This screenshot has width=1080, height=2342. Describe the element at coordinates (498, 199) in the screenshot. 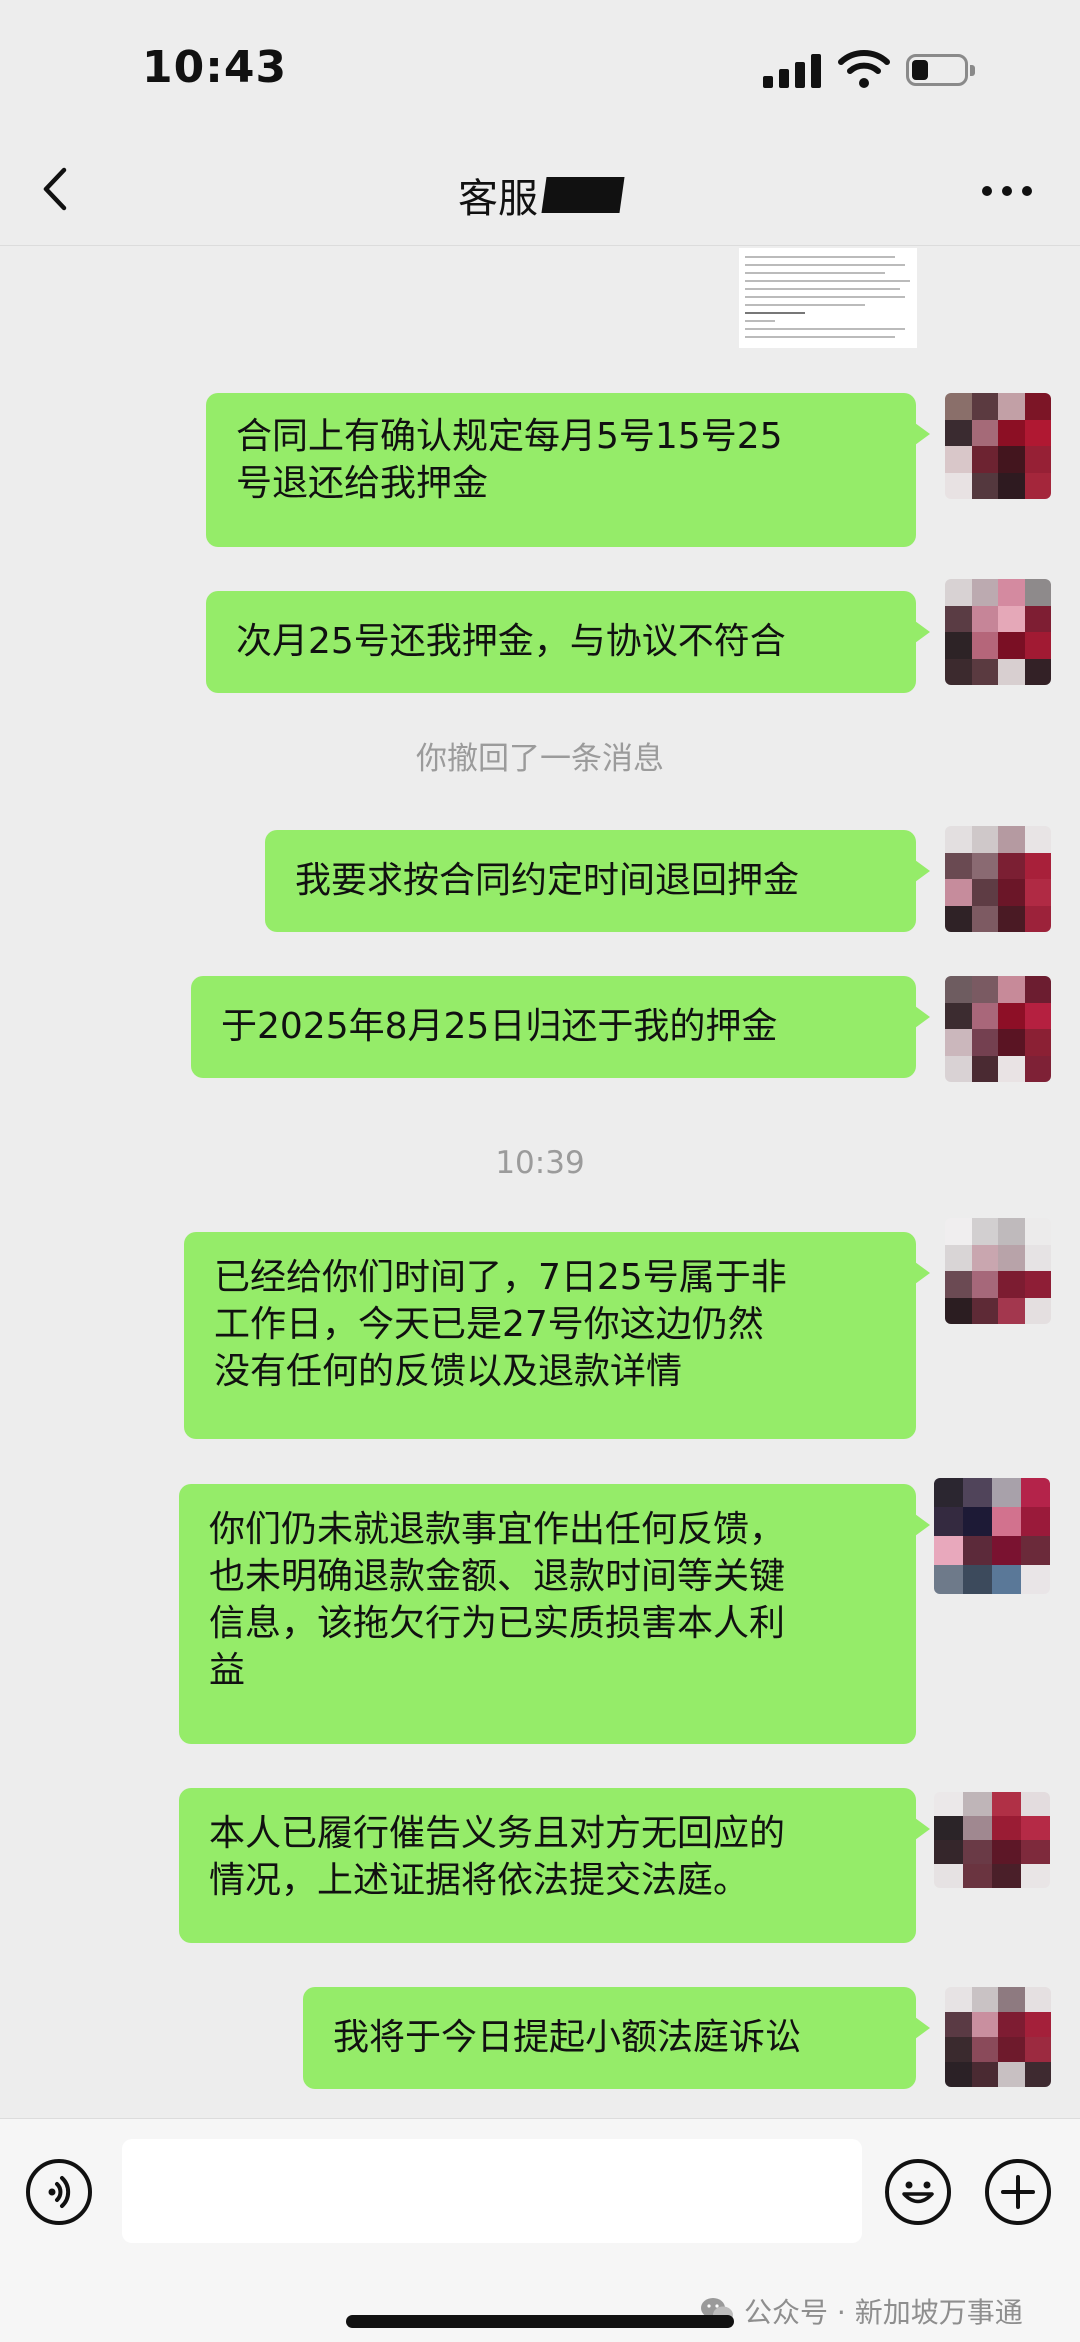

I see `chat-title-text: 客服` at that location.